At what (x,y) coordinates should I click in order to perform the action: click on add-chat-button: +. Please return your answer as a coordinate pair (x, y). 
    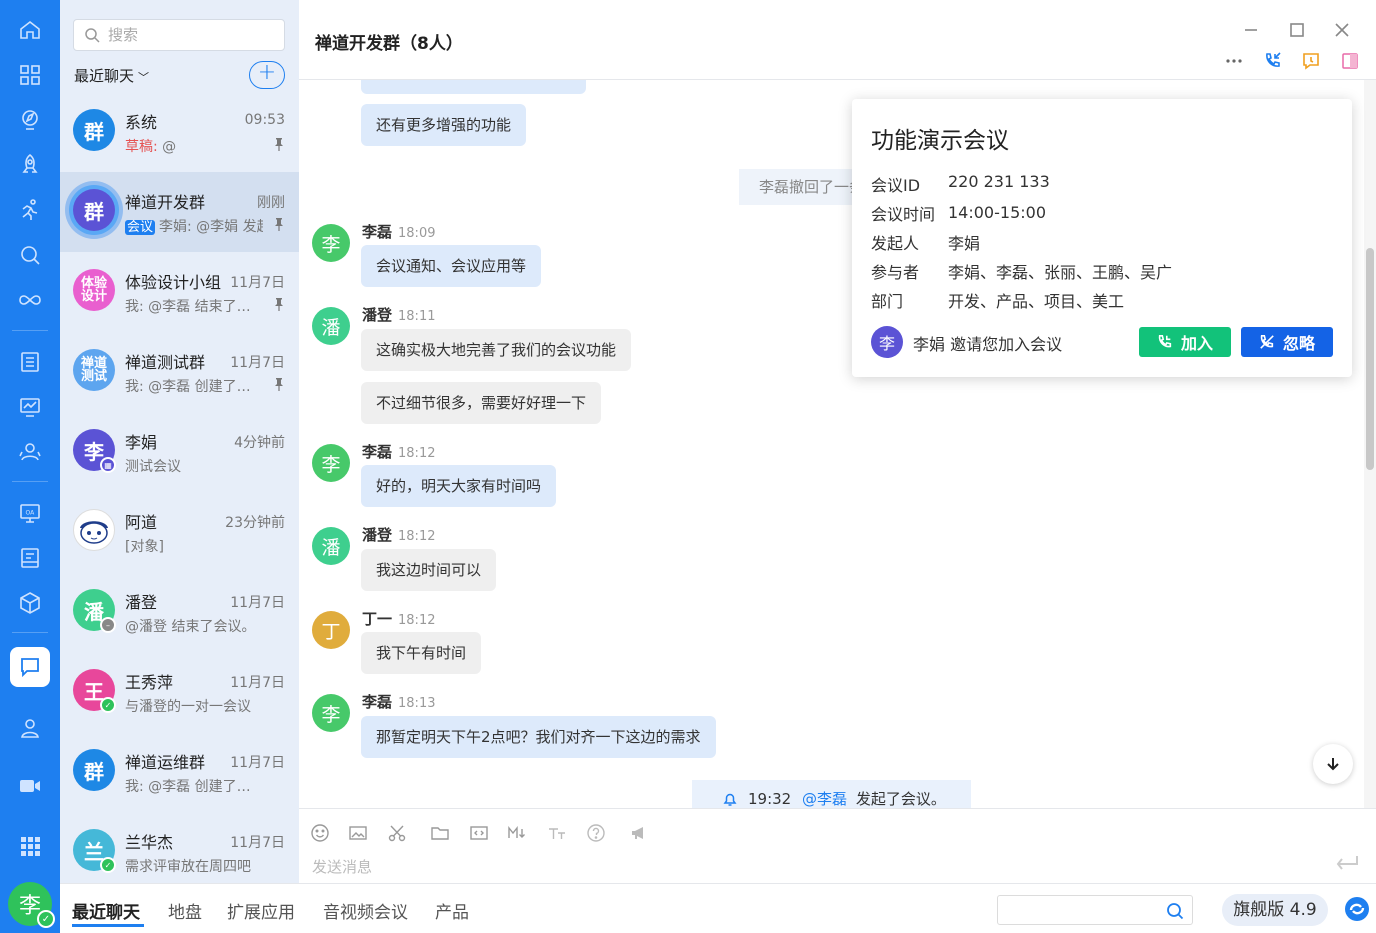
    Looking at the image, I should click on (267, 75).